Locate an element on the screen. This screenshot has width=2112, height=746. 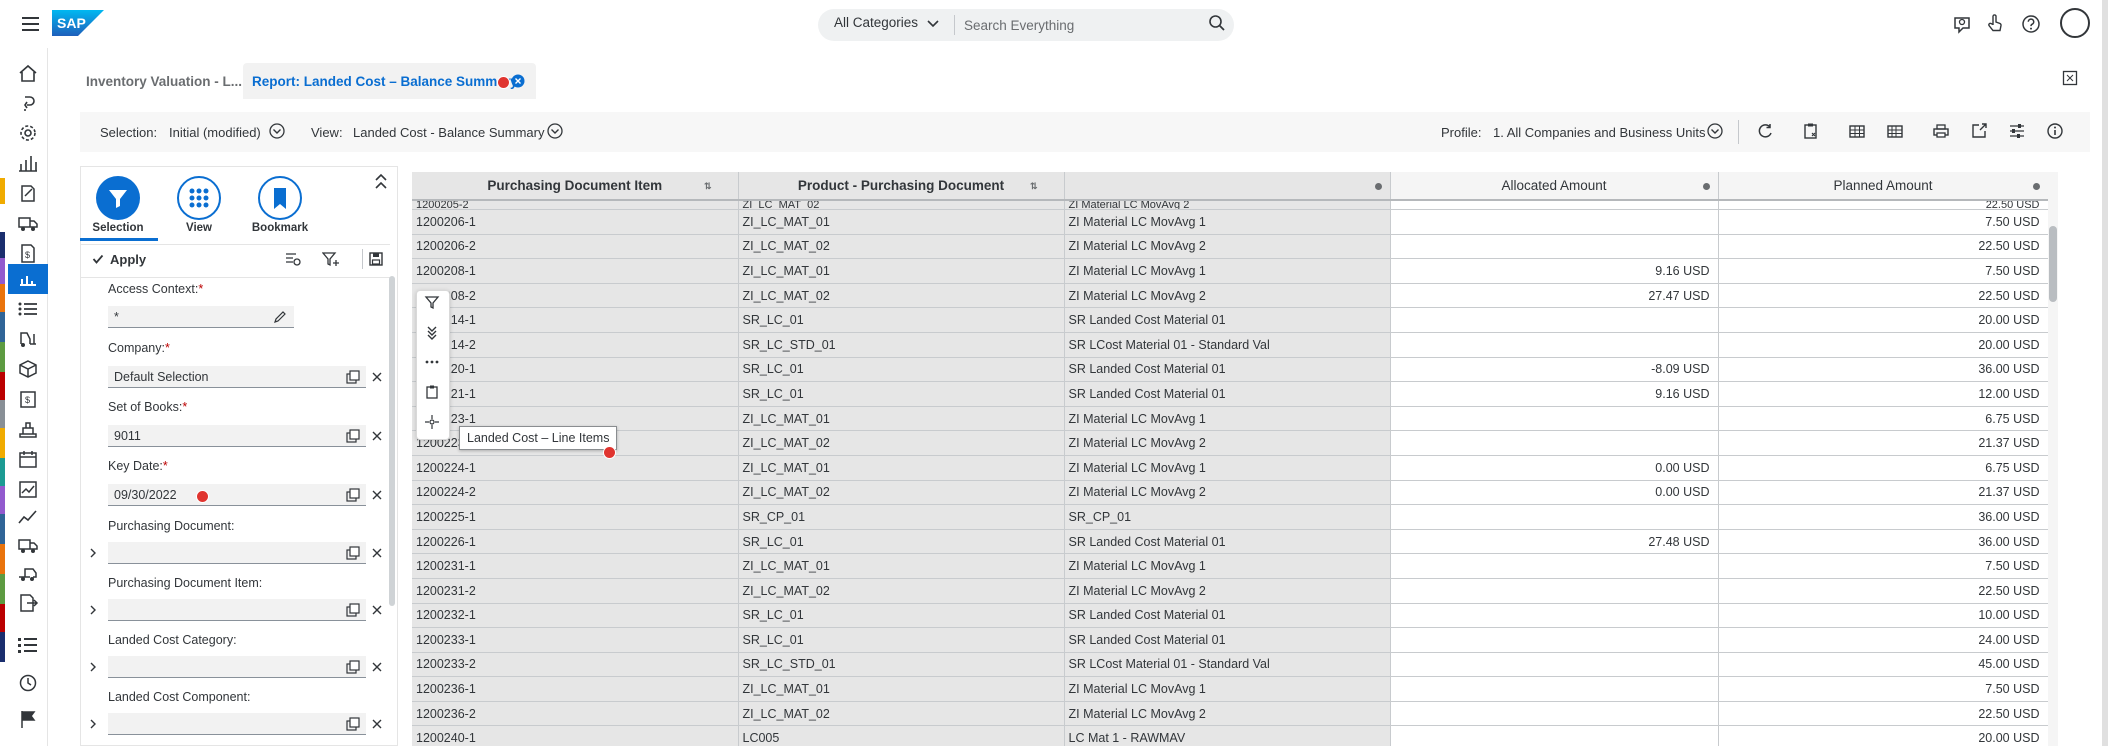
table-cell: 21.37 USD is located at coordinates (1883, 443).